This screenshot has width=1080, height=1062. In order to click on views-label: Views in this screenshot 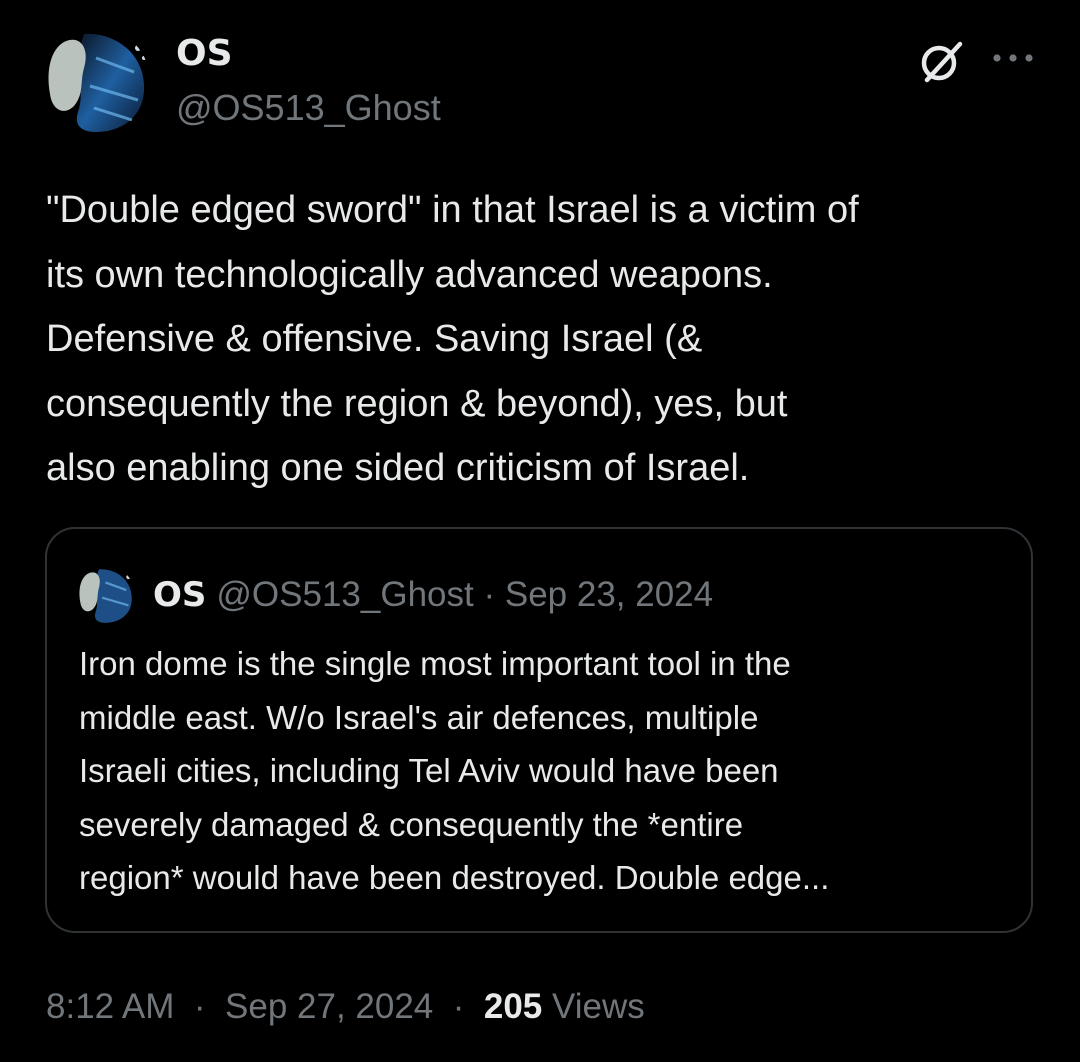, I will do `click(598, 1006)`.